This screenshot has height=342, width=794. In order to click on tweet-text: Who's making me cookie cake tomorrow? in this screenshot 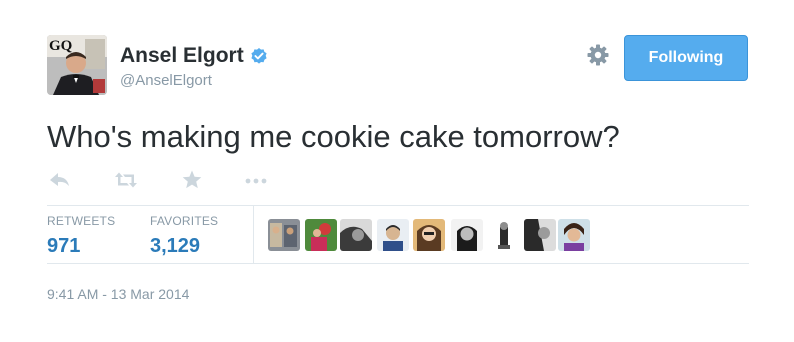, I will do `click(333, 136)`.